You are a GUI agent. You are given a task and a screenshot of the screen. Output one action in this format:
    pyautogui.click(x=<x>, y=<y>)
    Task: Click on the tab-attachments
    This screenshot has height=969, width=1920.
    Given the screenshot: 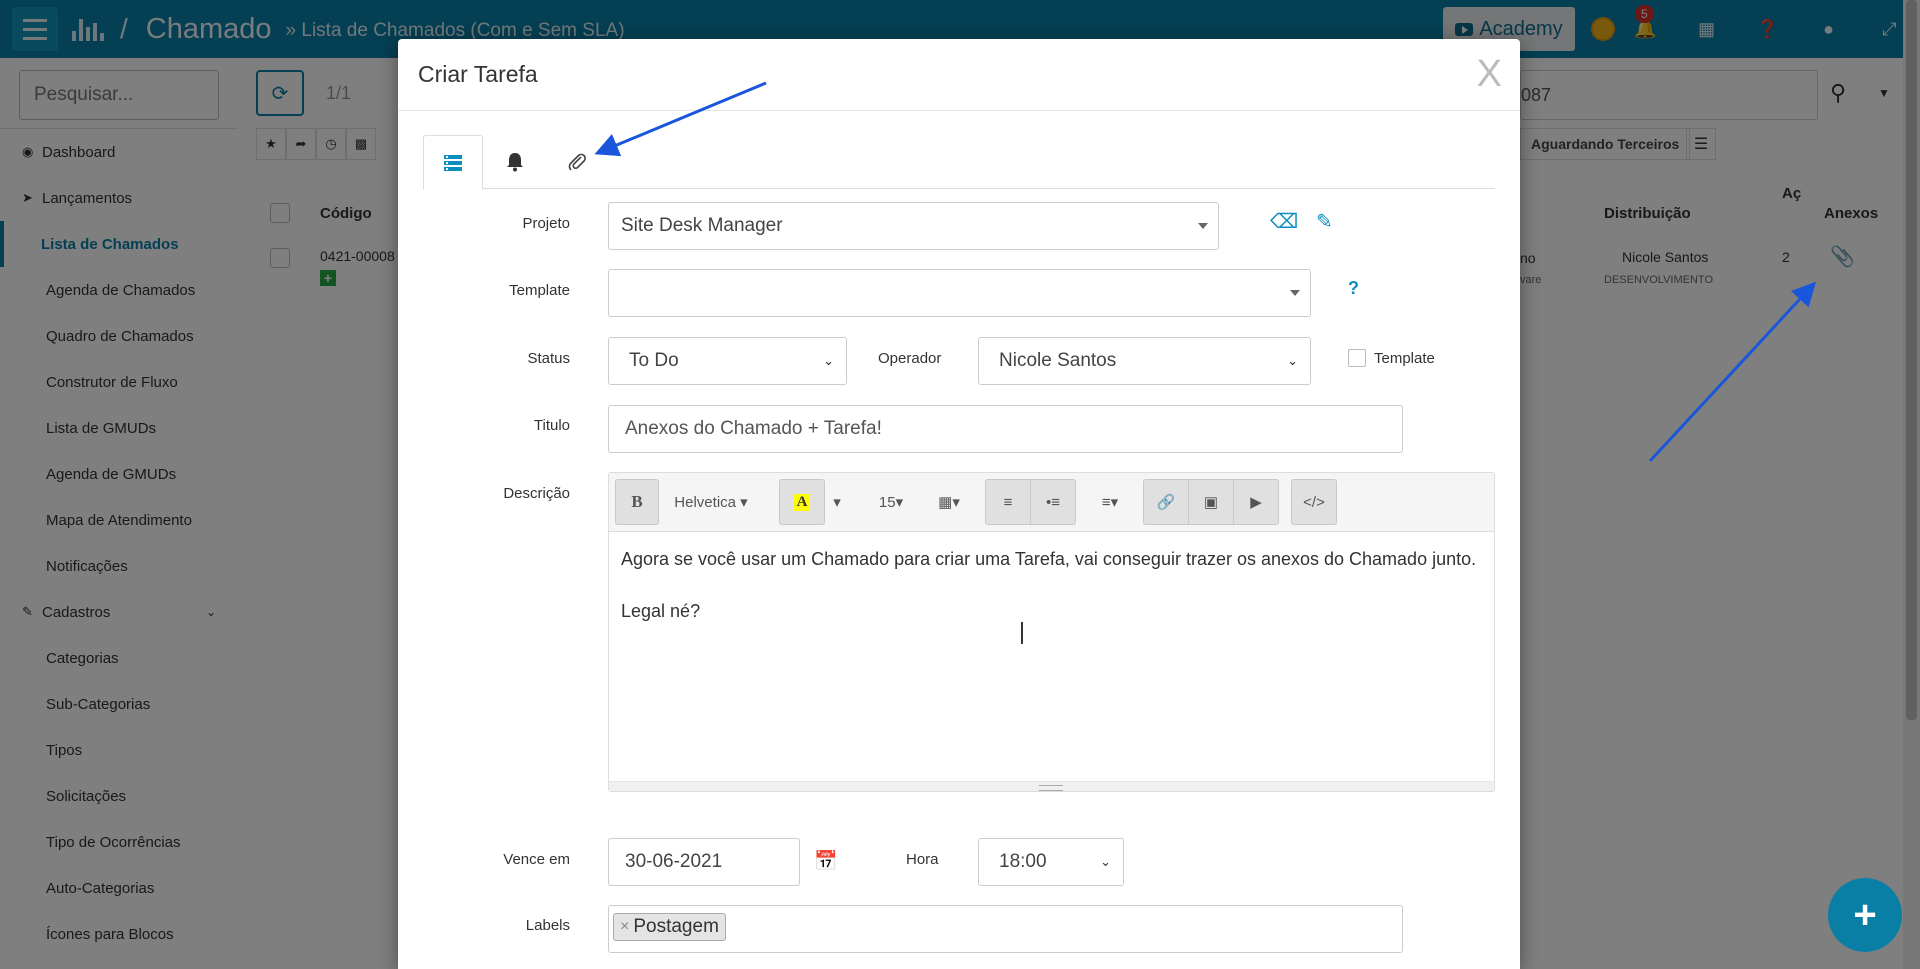 What is the action you would take?
    pyautogui.click(x=577, y=162)
    